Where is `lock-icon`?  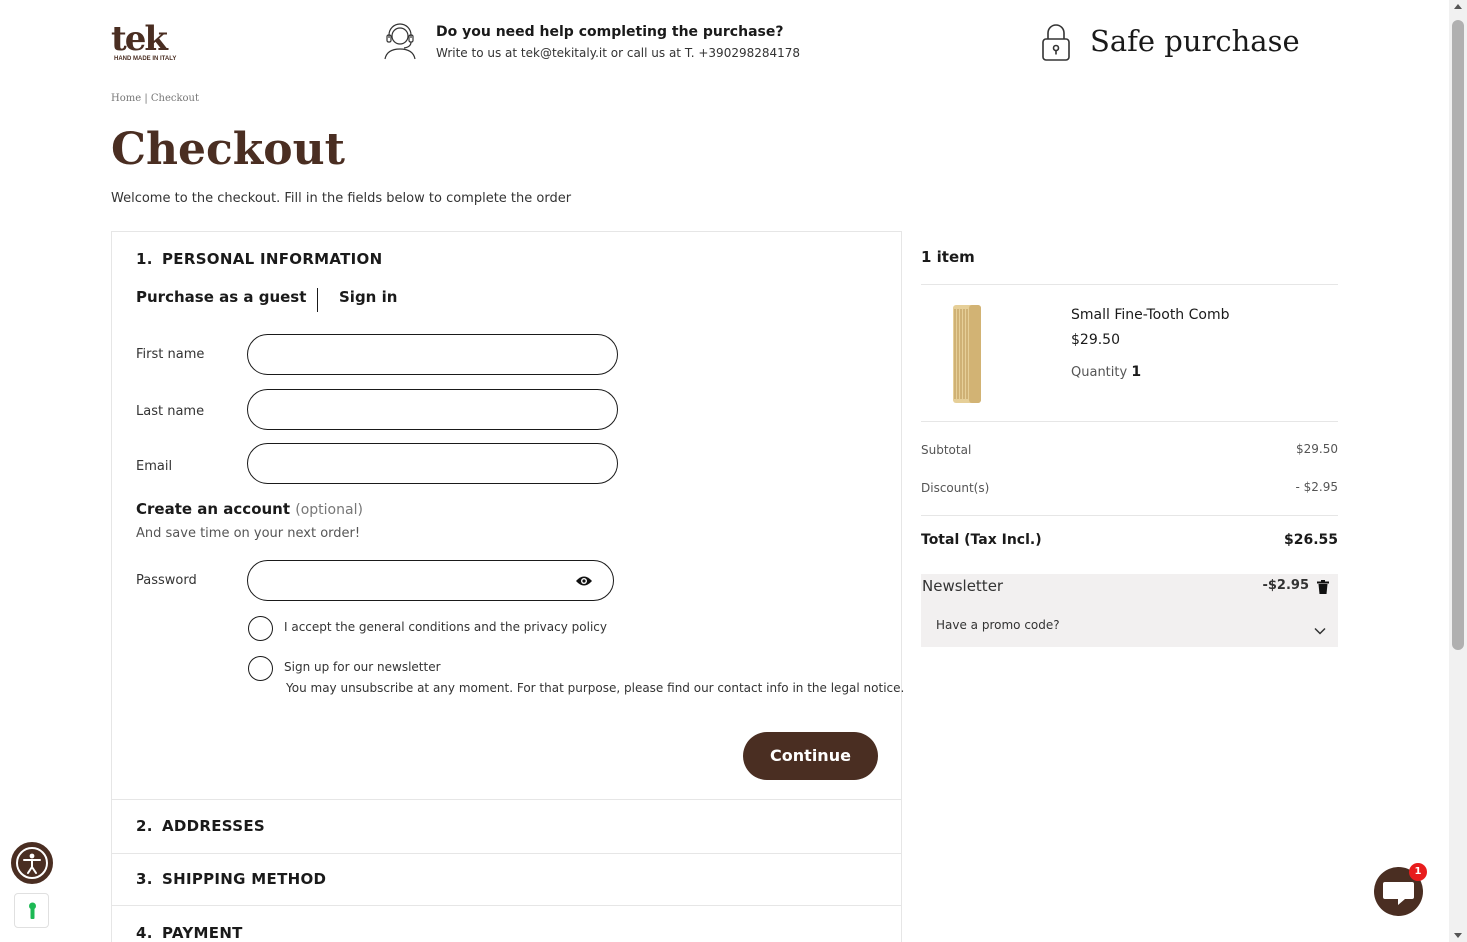
lock-icon is located at coordinates (1056, 42).